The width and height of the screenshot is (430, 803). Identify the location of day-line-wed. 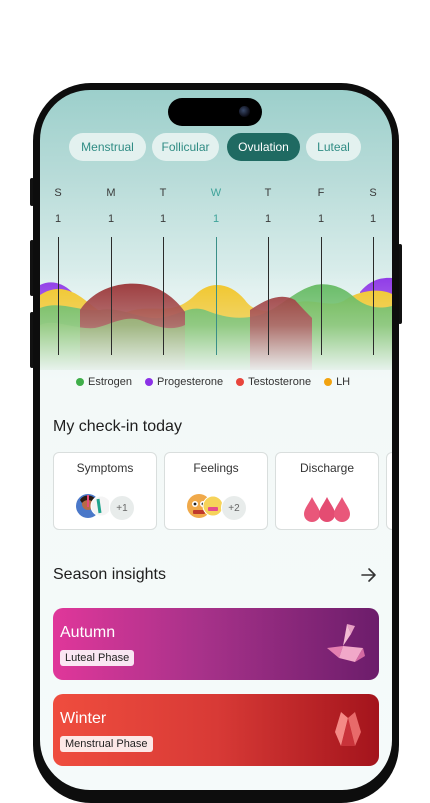
(216, 296).